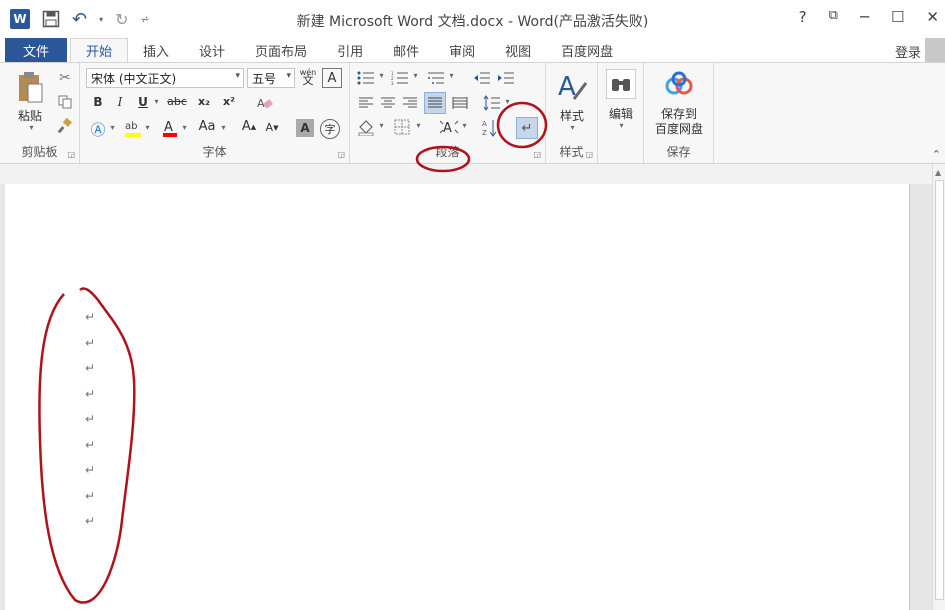 This screenshot has width=945, height=610. I want to click on bullets-icon, so click(366, 78).